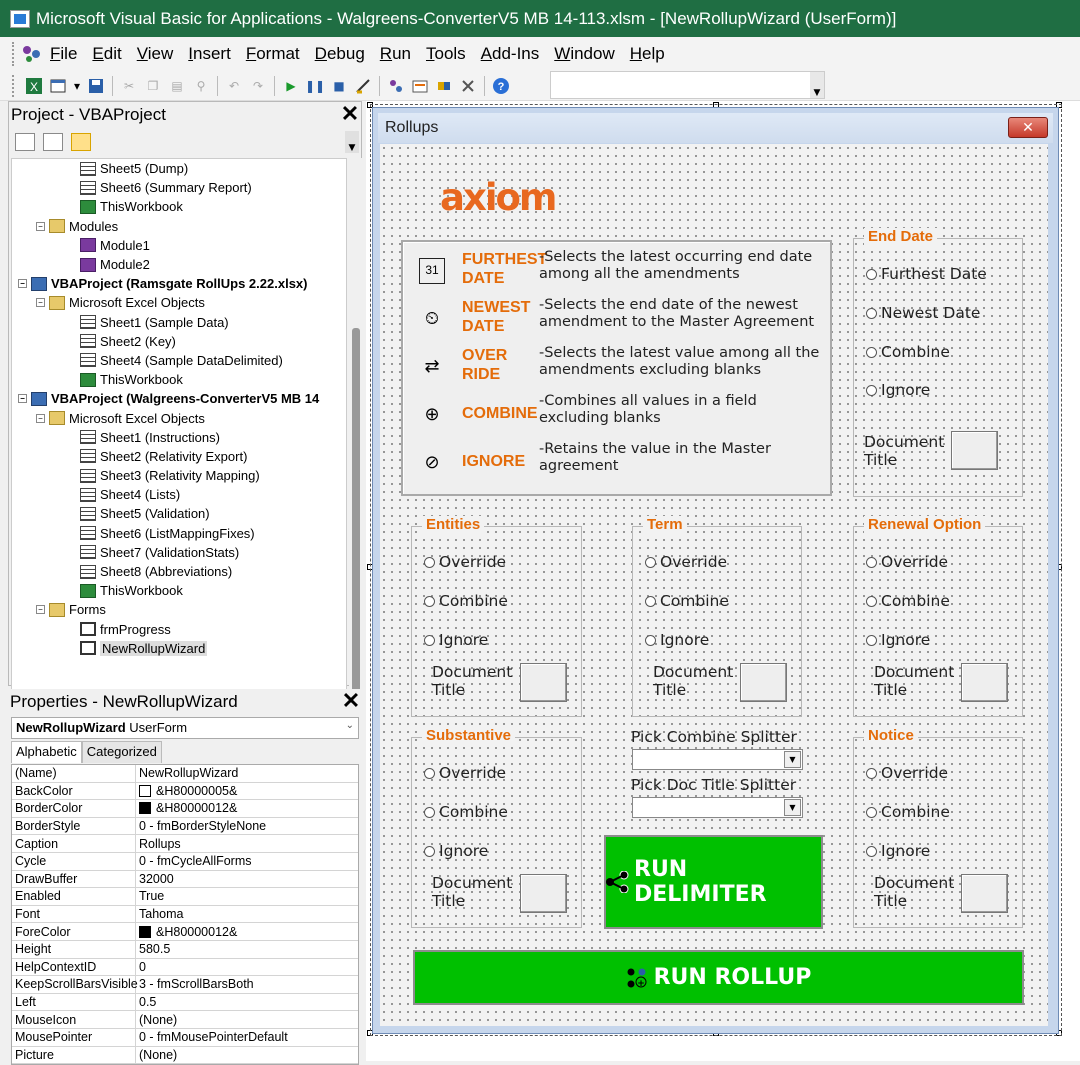 This screenshot has height=1065, width=1080. I want to click on property-value: 3 - fmScrollBarsBoth, so click(195, 984).